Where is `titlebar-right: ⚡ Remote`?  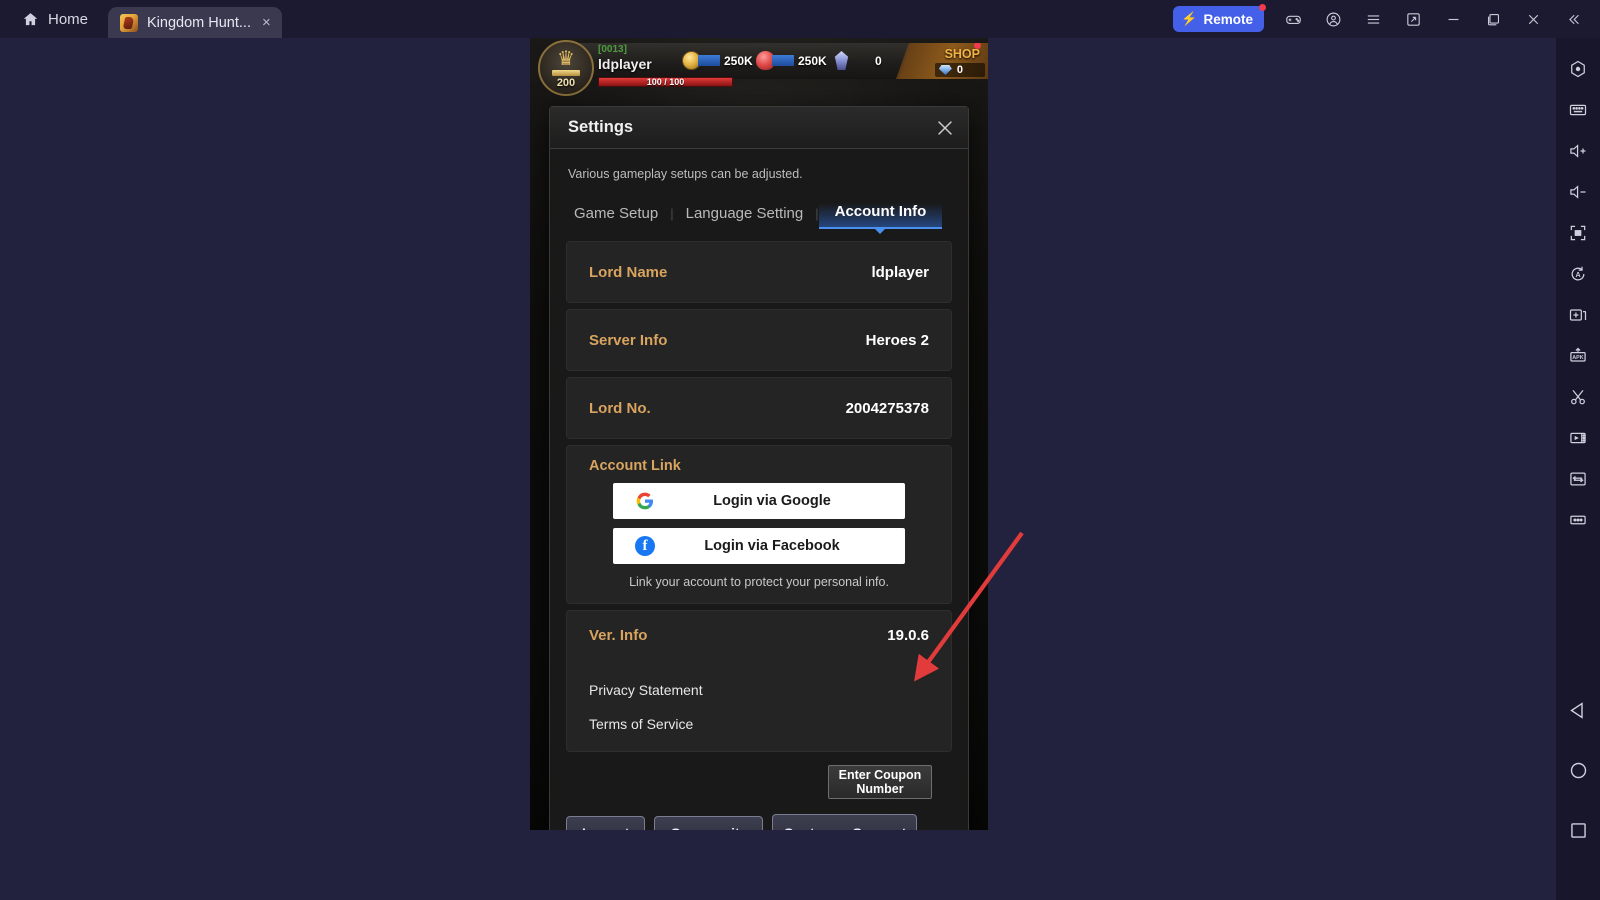 titlebar-right: ⚡ Remote is located at coordinates (1386, 19).